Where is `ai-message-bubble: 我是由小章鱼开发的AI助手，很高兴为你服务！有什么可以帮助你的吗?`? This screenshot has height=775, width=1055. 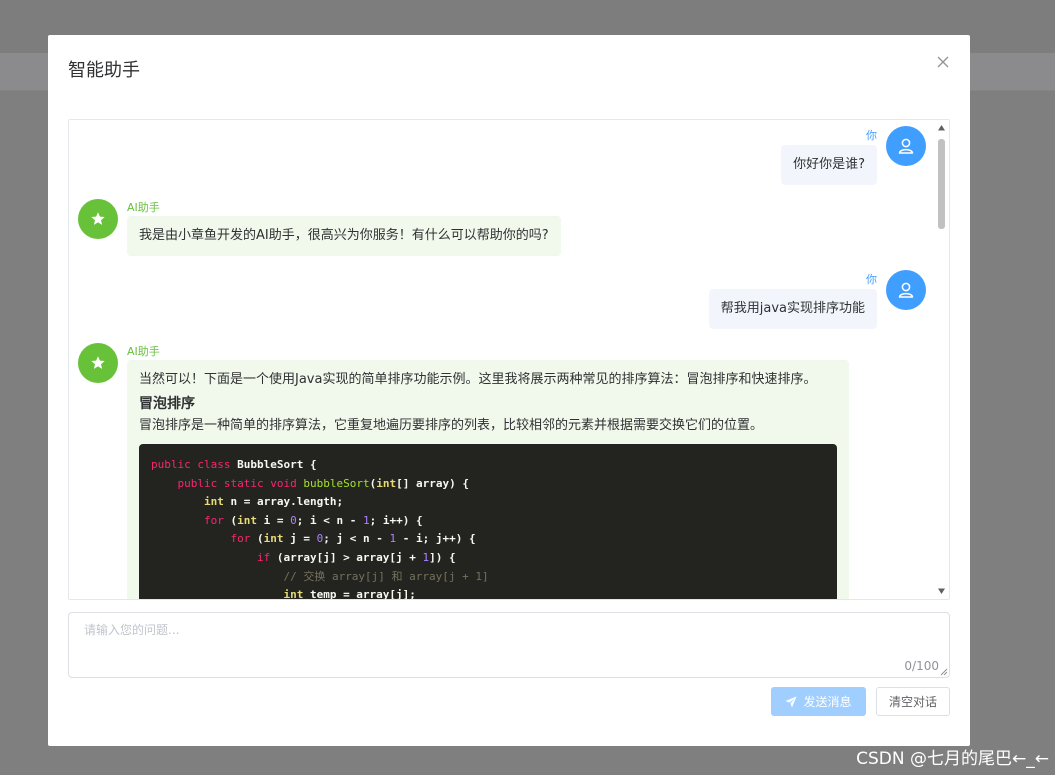
ai-message-bubble: 我是由小章鱼开发的AI助手，很高兴为你服务！有什么可以帮助你的吗? is located at coordinates (344, 236).